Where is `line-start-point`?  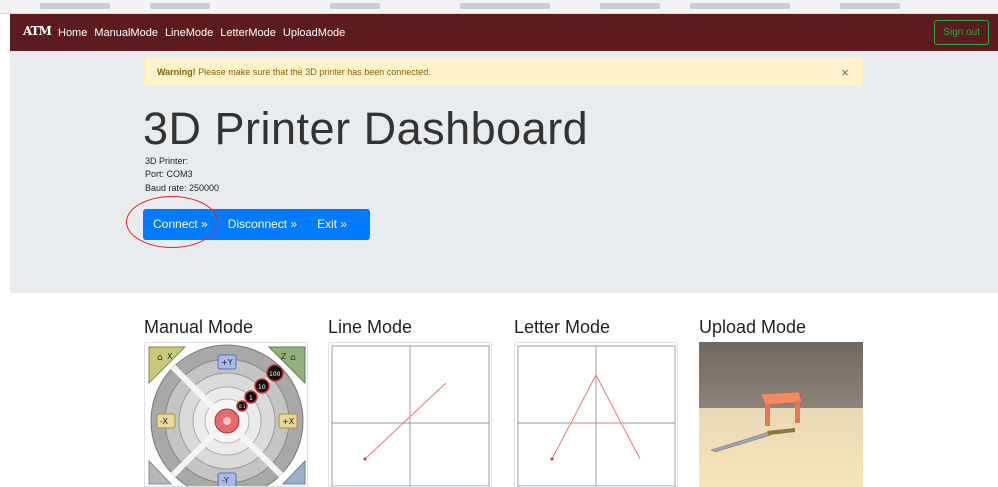
line-start-point is located at coordinates (365, 459).